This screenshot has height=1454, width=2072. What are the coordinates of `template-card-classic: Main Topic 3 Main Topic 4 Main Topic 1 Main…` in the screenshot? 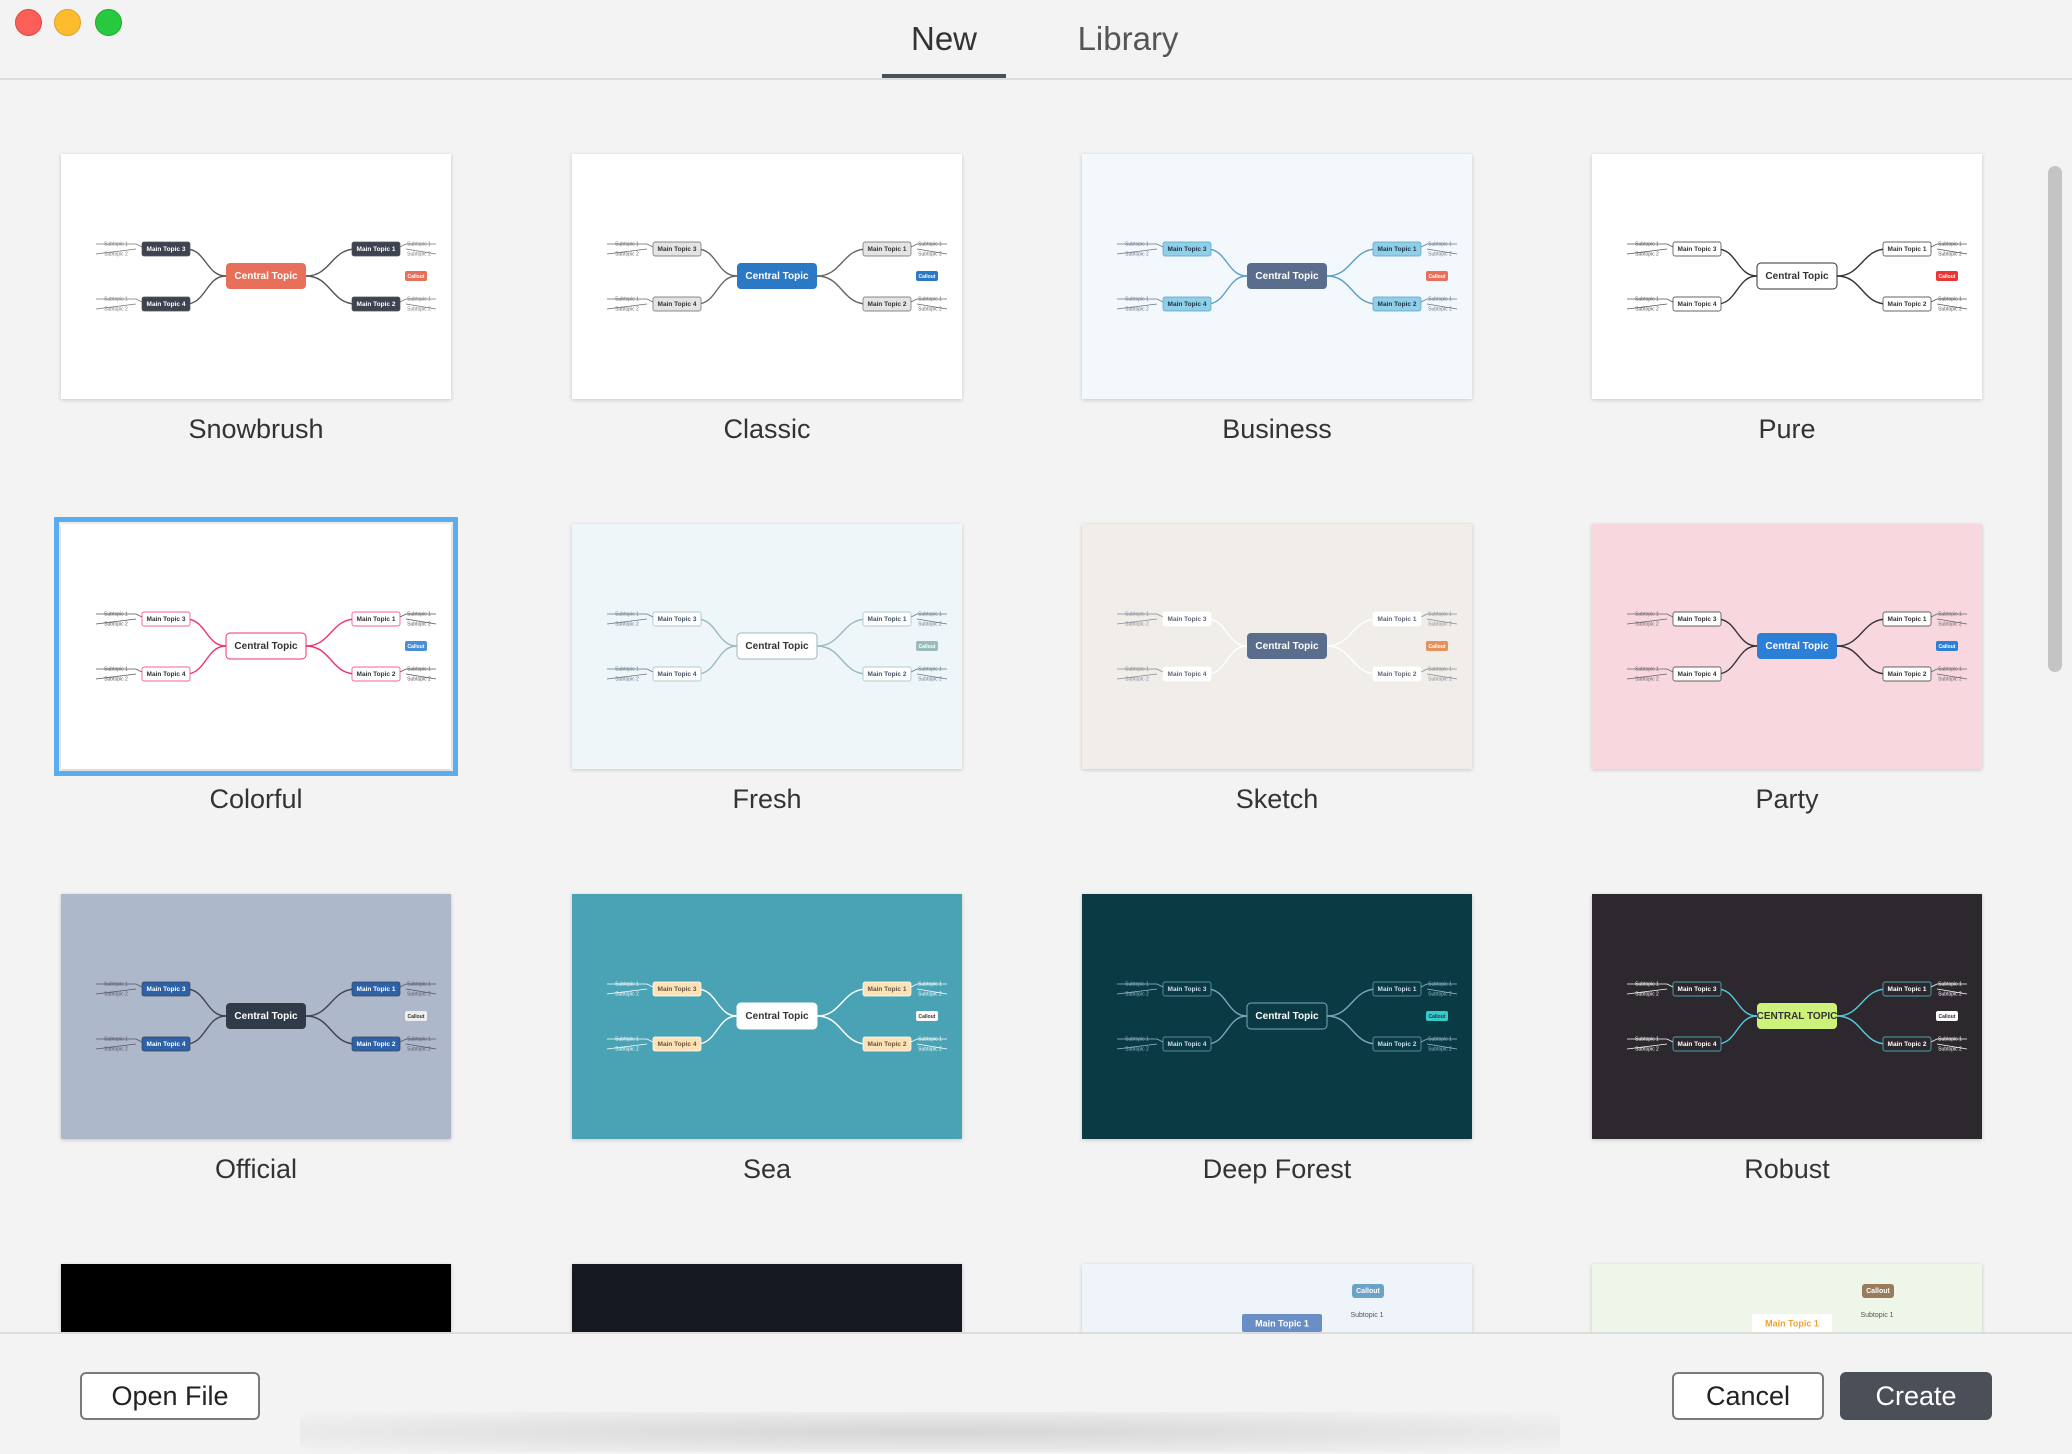 It's located at (767, 276).